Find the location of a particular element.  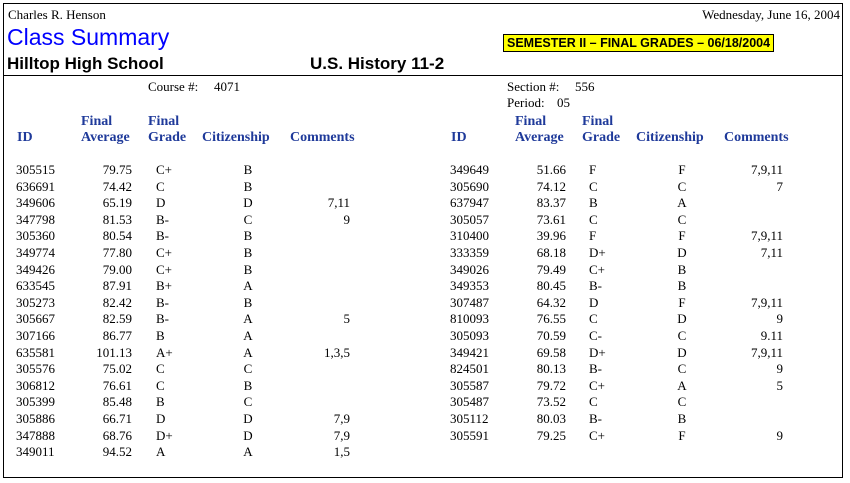

course-title: U.S. History 11-2 is located at coordinates (377, 63).